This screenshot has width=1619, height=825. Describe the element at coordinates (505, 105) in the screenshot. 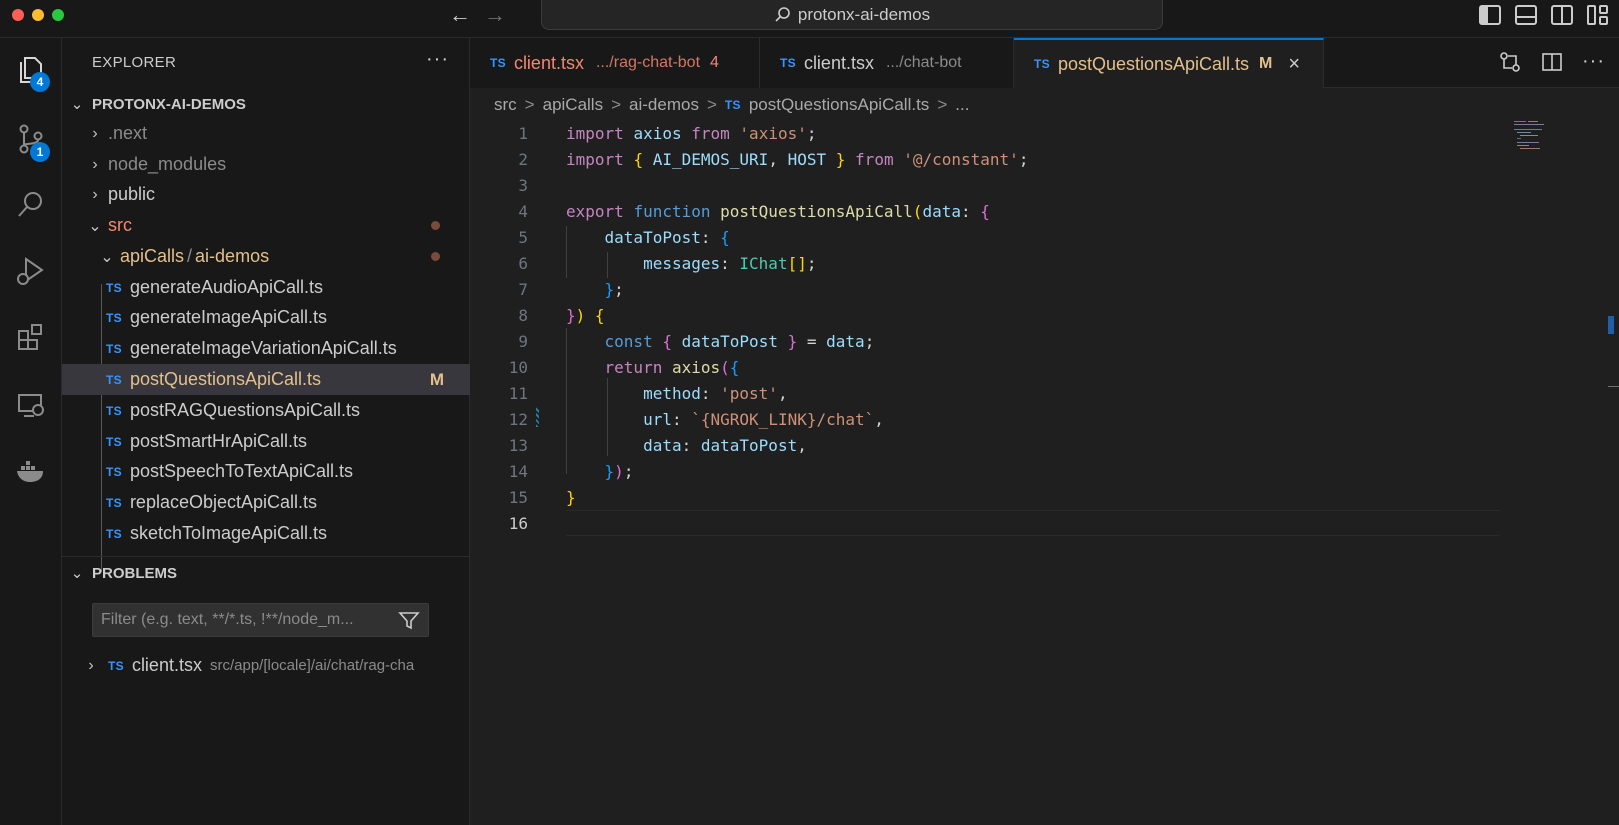

I see `breadcrumb-item: src` at that location.